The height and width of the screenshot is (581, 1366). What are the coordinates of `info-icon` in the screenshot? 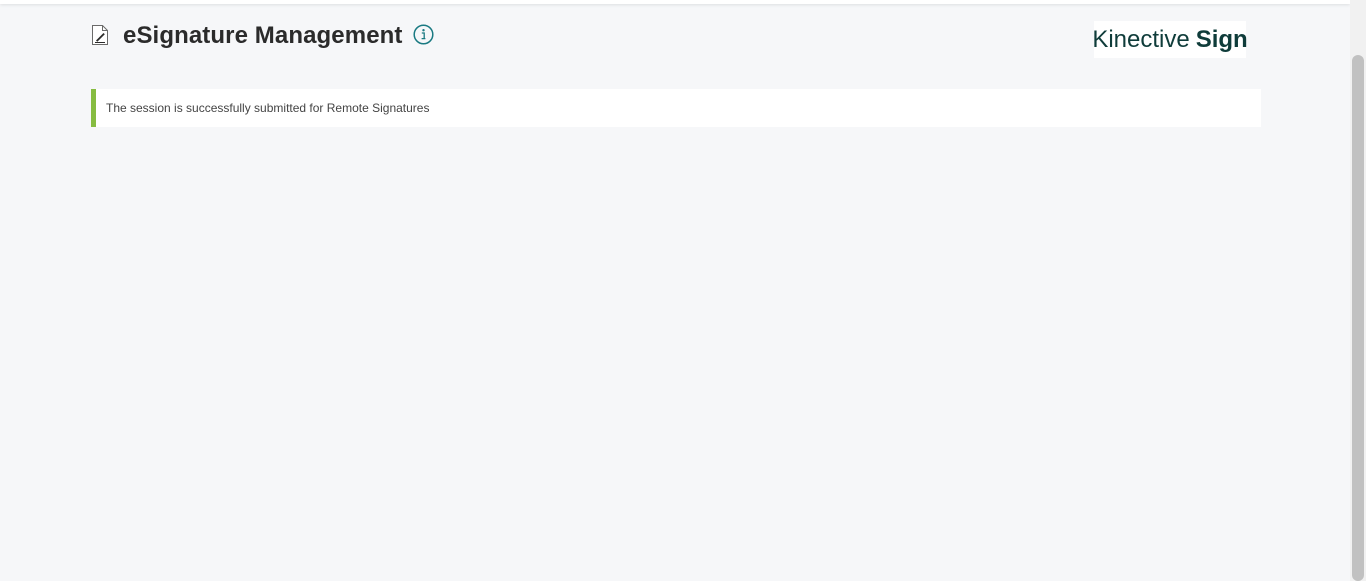 It's located at (423, 34).